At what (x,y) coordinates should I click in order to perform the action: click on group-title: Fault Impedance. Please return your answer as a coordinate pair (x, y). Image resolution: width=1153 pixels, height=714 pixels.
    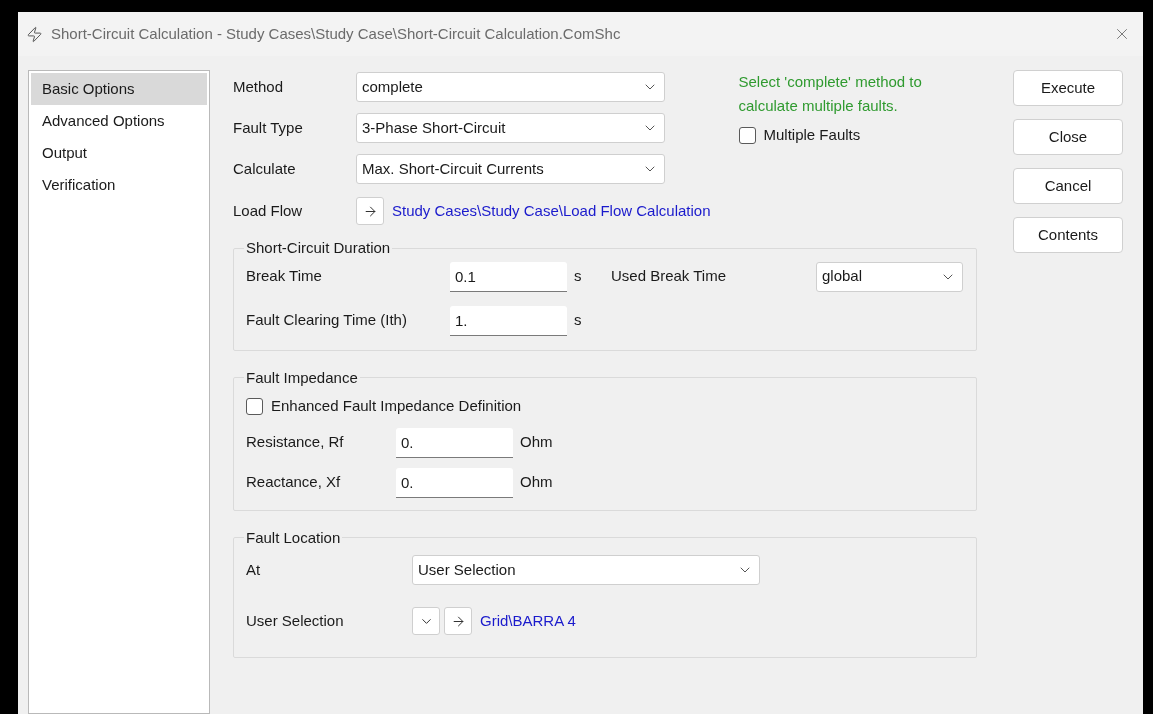
    Looking at the image, I should click on (302, 377).